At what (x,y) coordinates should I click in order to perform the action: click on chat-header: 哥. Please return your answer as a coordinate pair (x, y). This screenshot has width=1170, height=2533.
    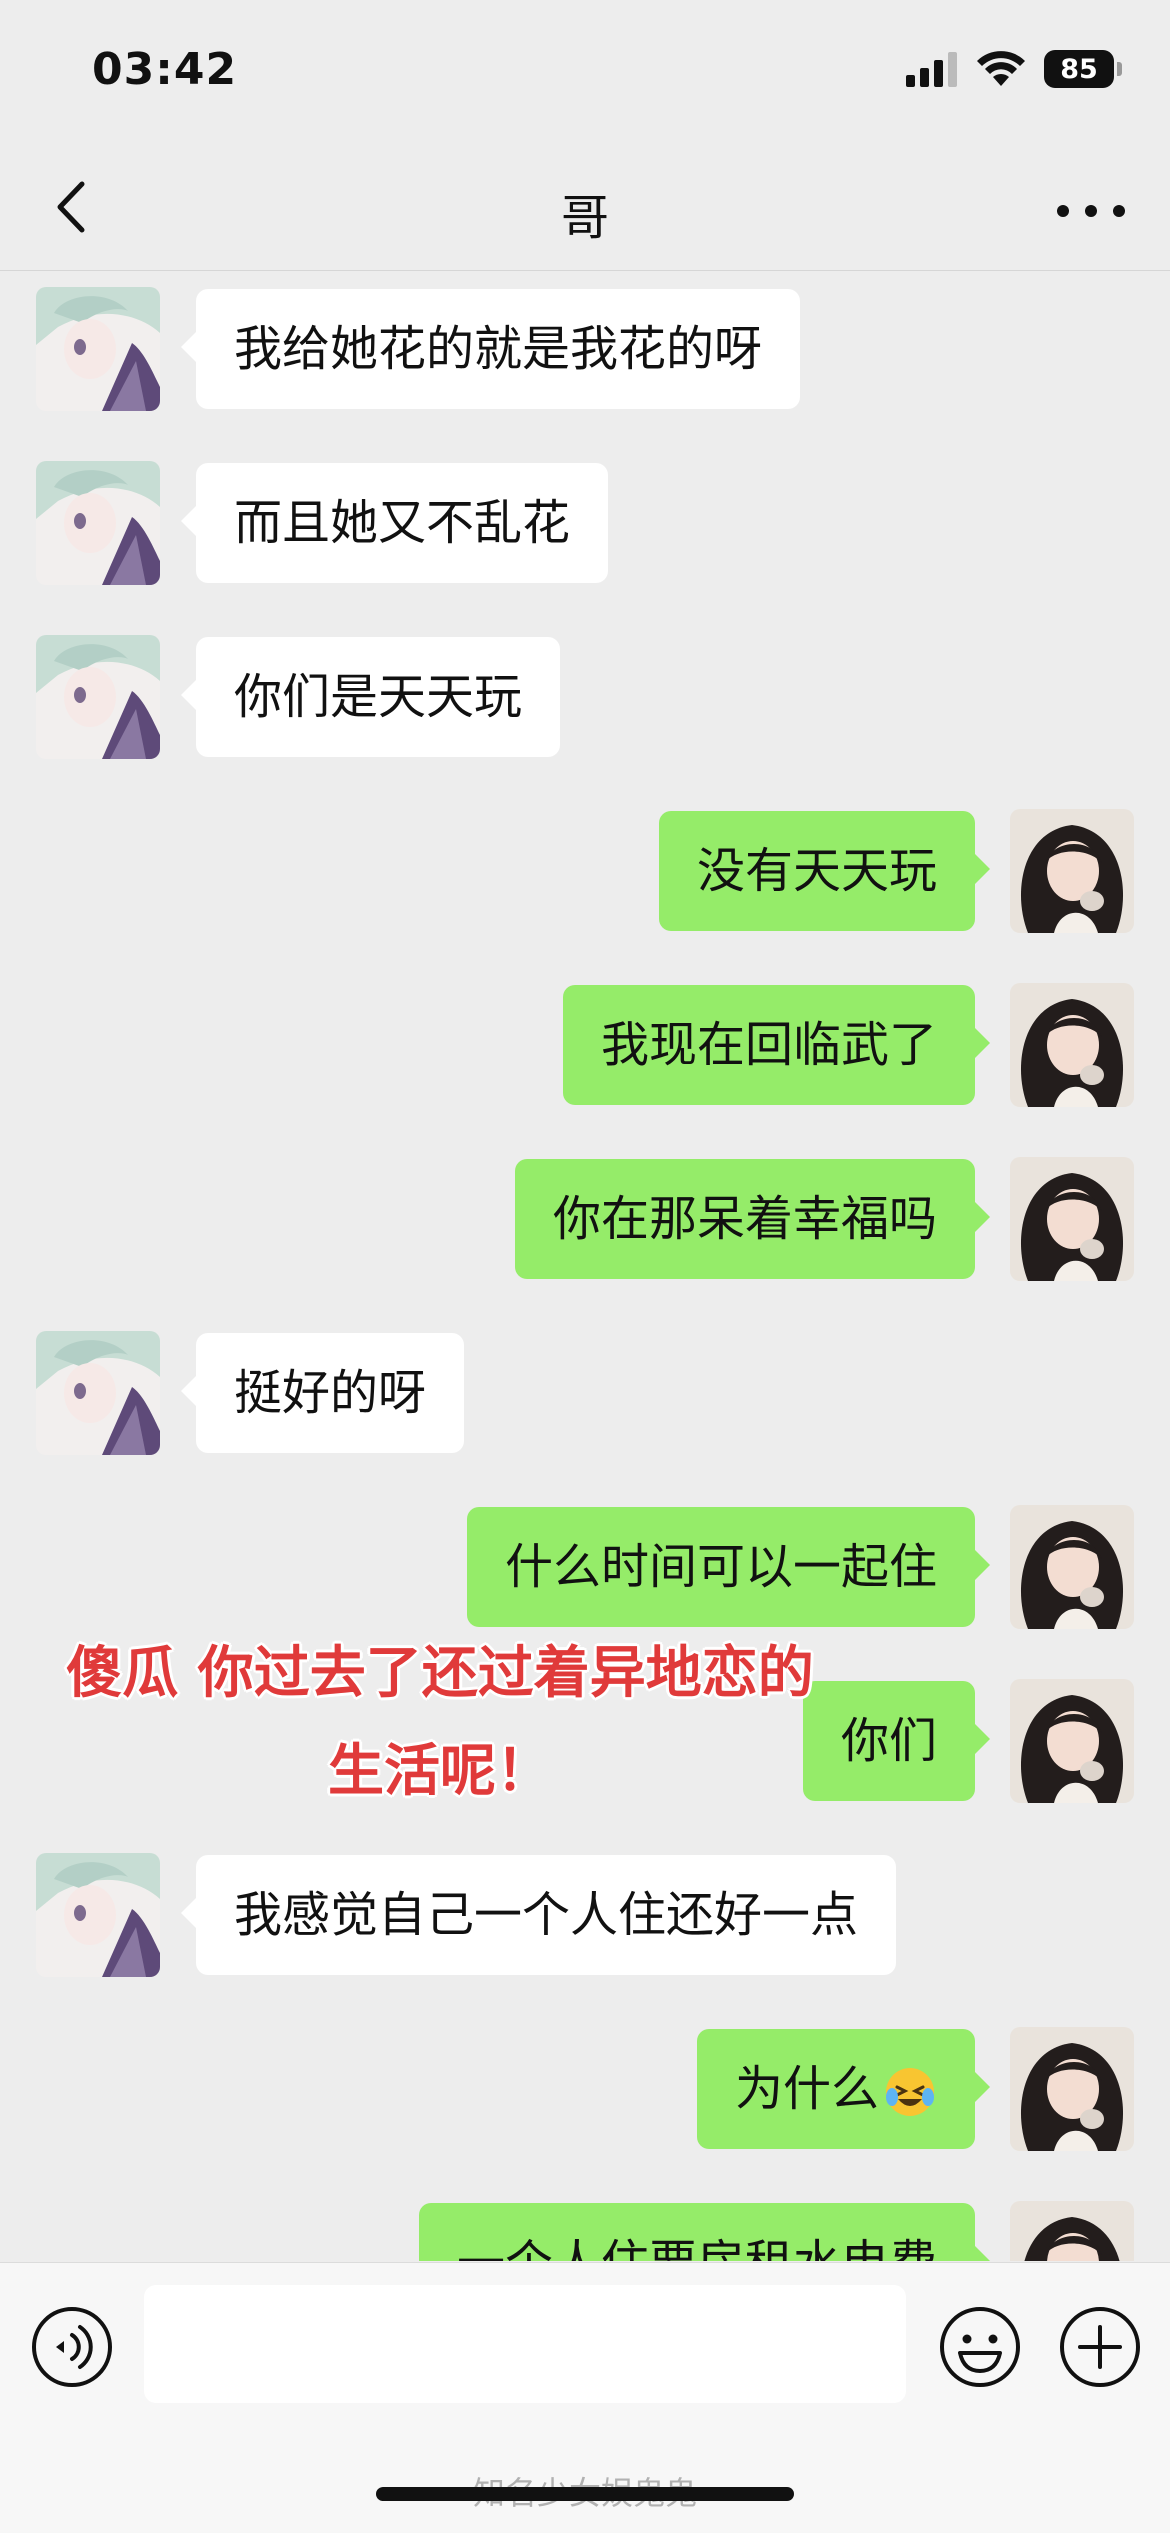
    Looking at the image, I should click on (585, 210).